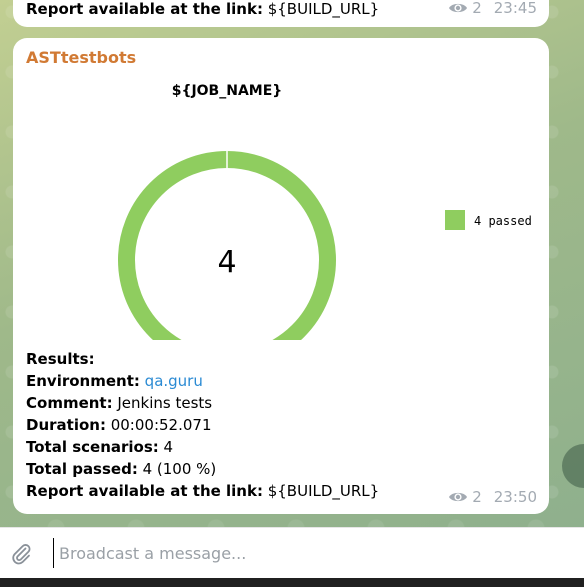  What do you see at coordinates (166, 447) in the screenshot?
I see `scenarios-value: 4` at bounding box center [166, 447].